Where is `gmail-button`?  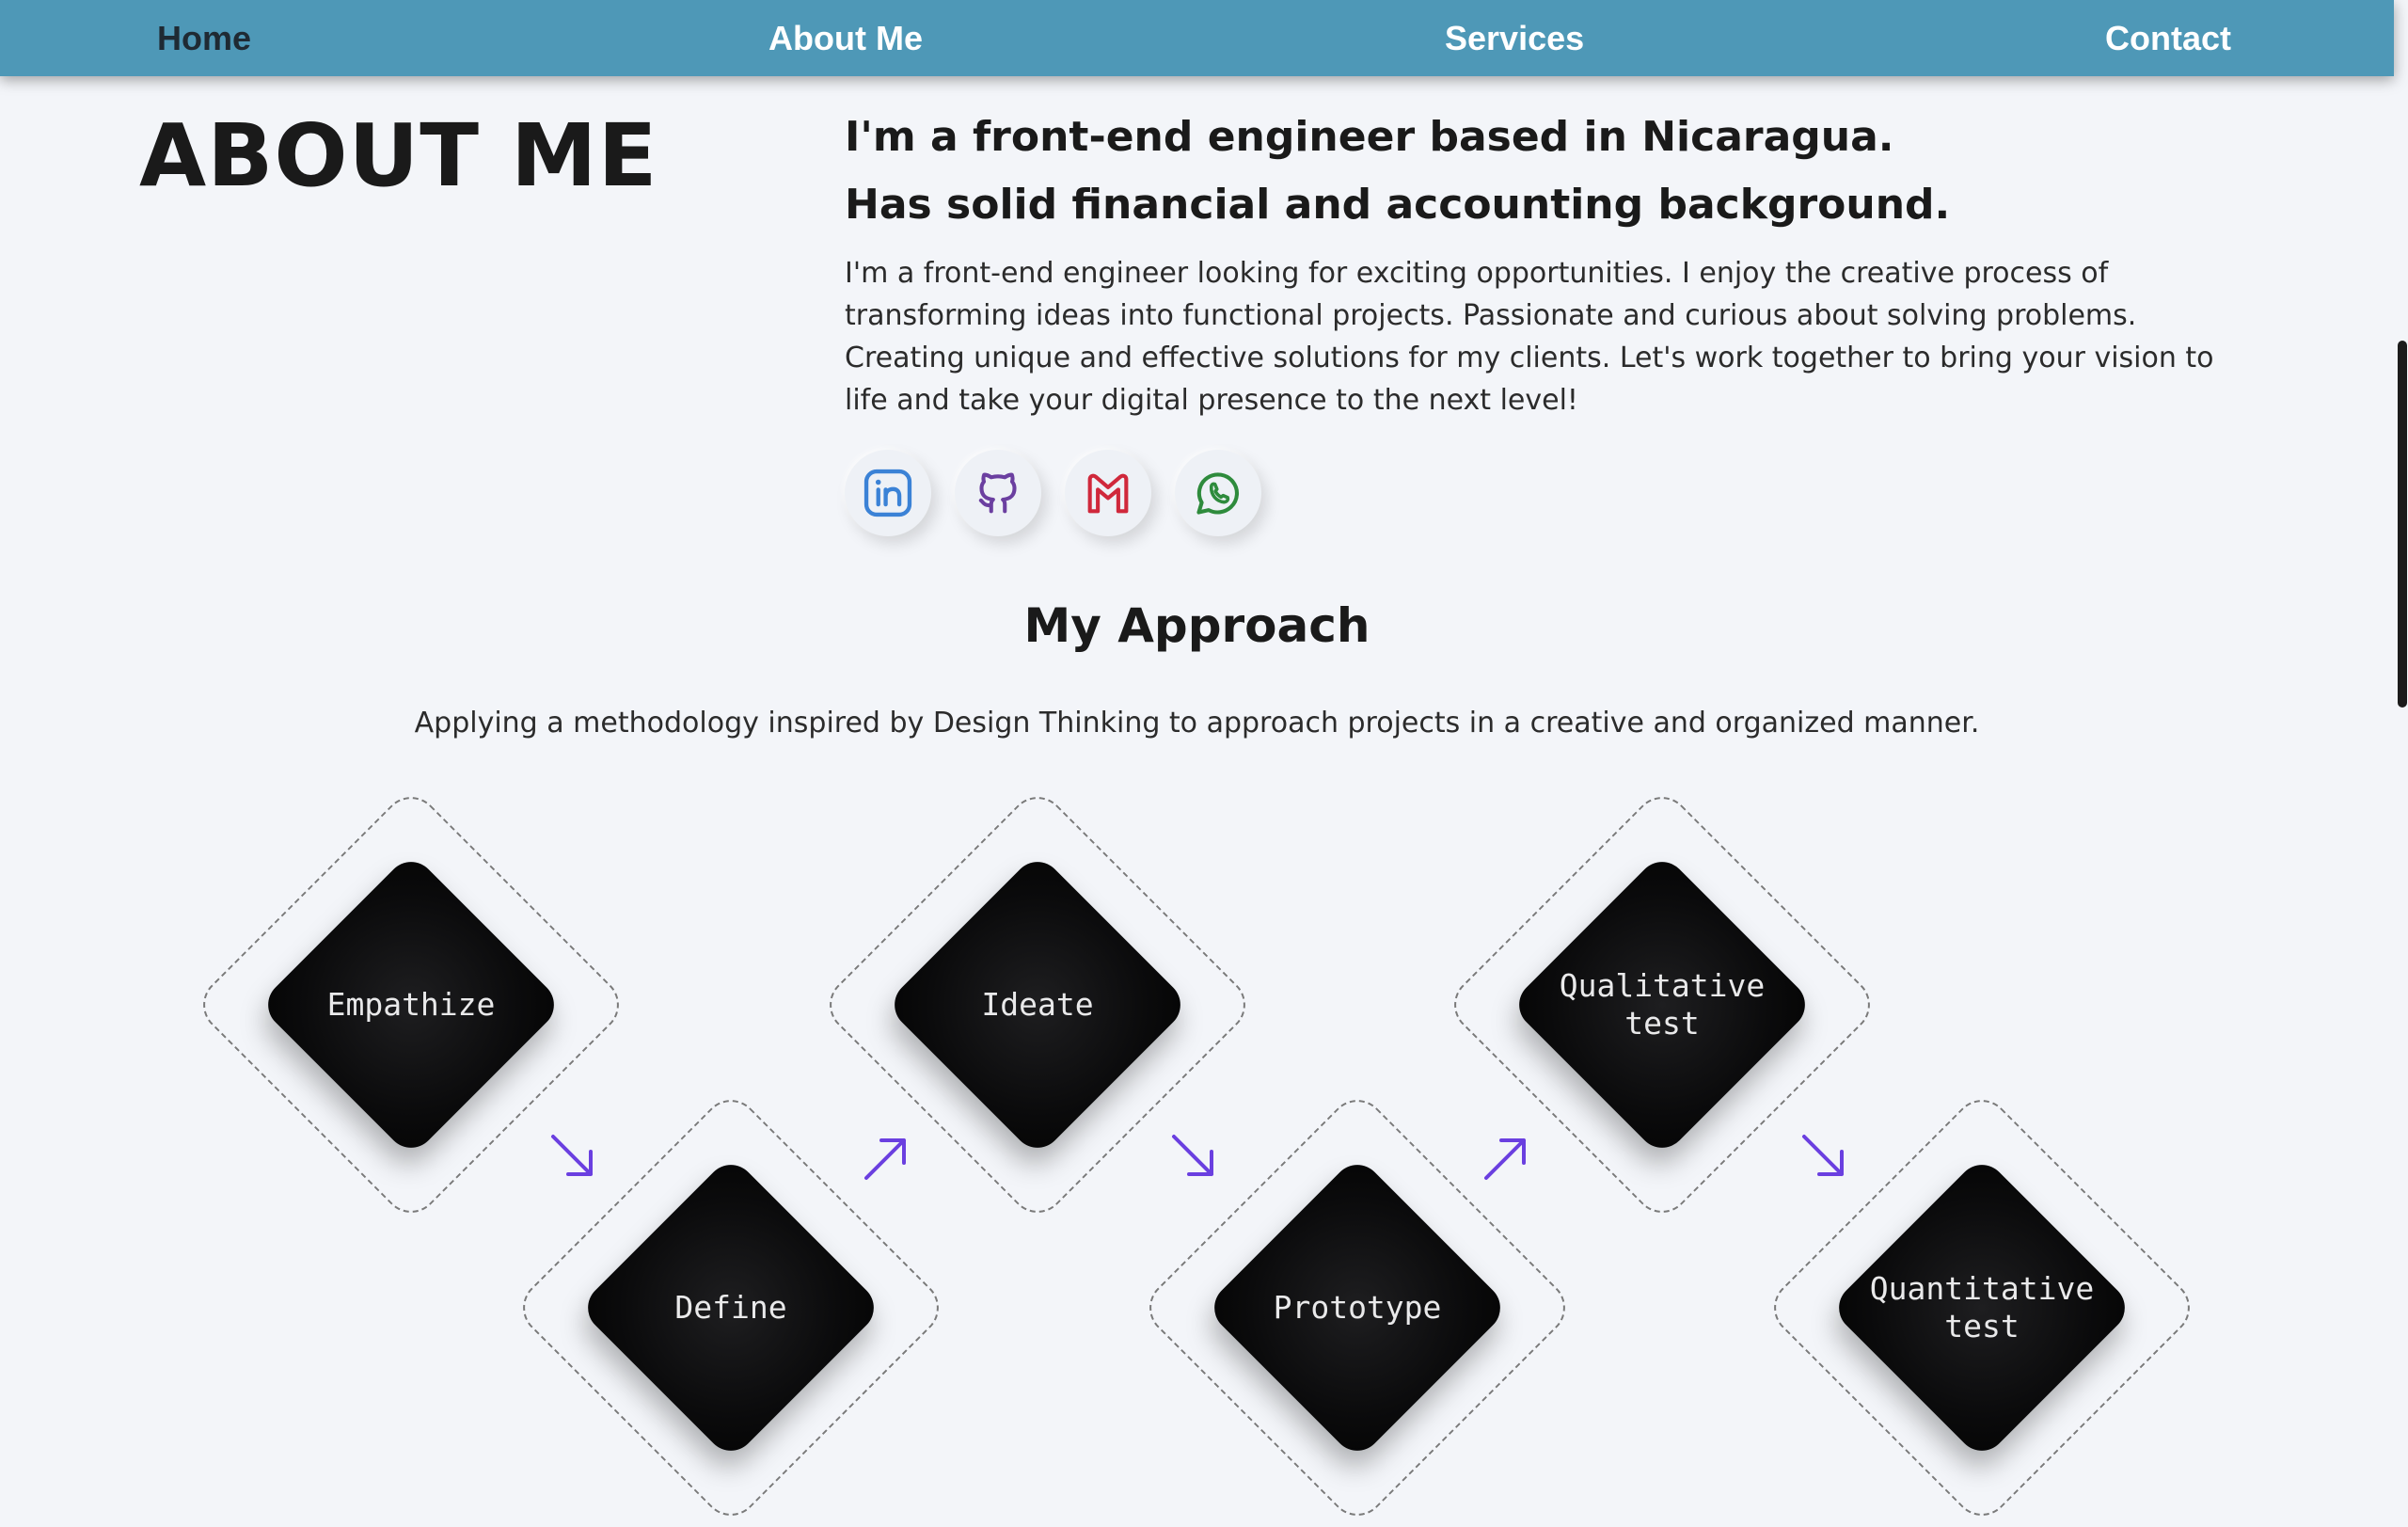 gmail-button is located at coordinates (1108, 493).